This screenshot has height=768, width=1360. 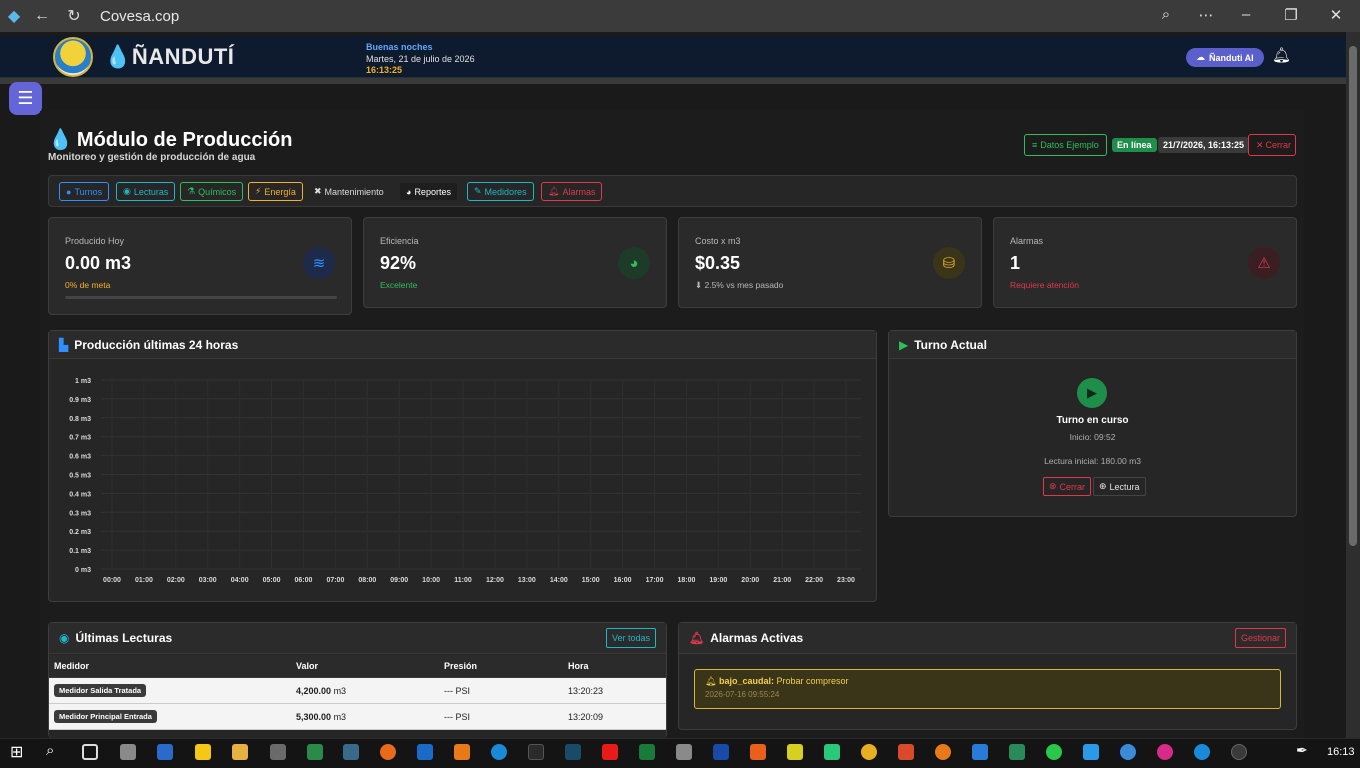 What do you see at coordinates (80, 494) in the screenshot?
I see `y-tick-label: 0.4 m3` at bounding box center [80, 494].